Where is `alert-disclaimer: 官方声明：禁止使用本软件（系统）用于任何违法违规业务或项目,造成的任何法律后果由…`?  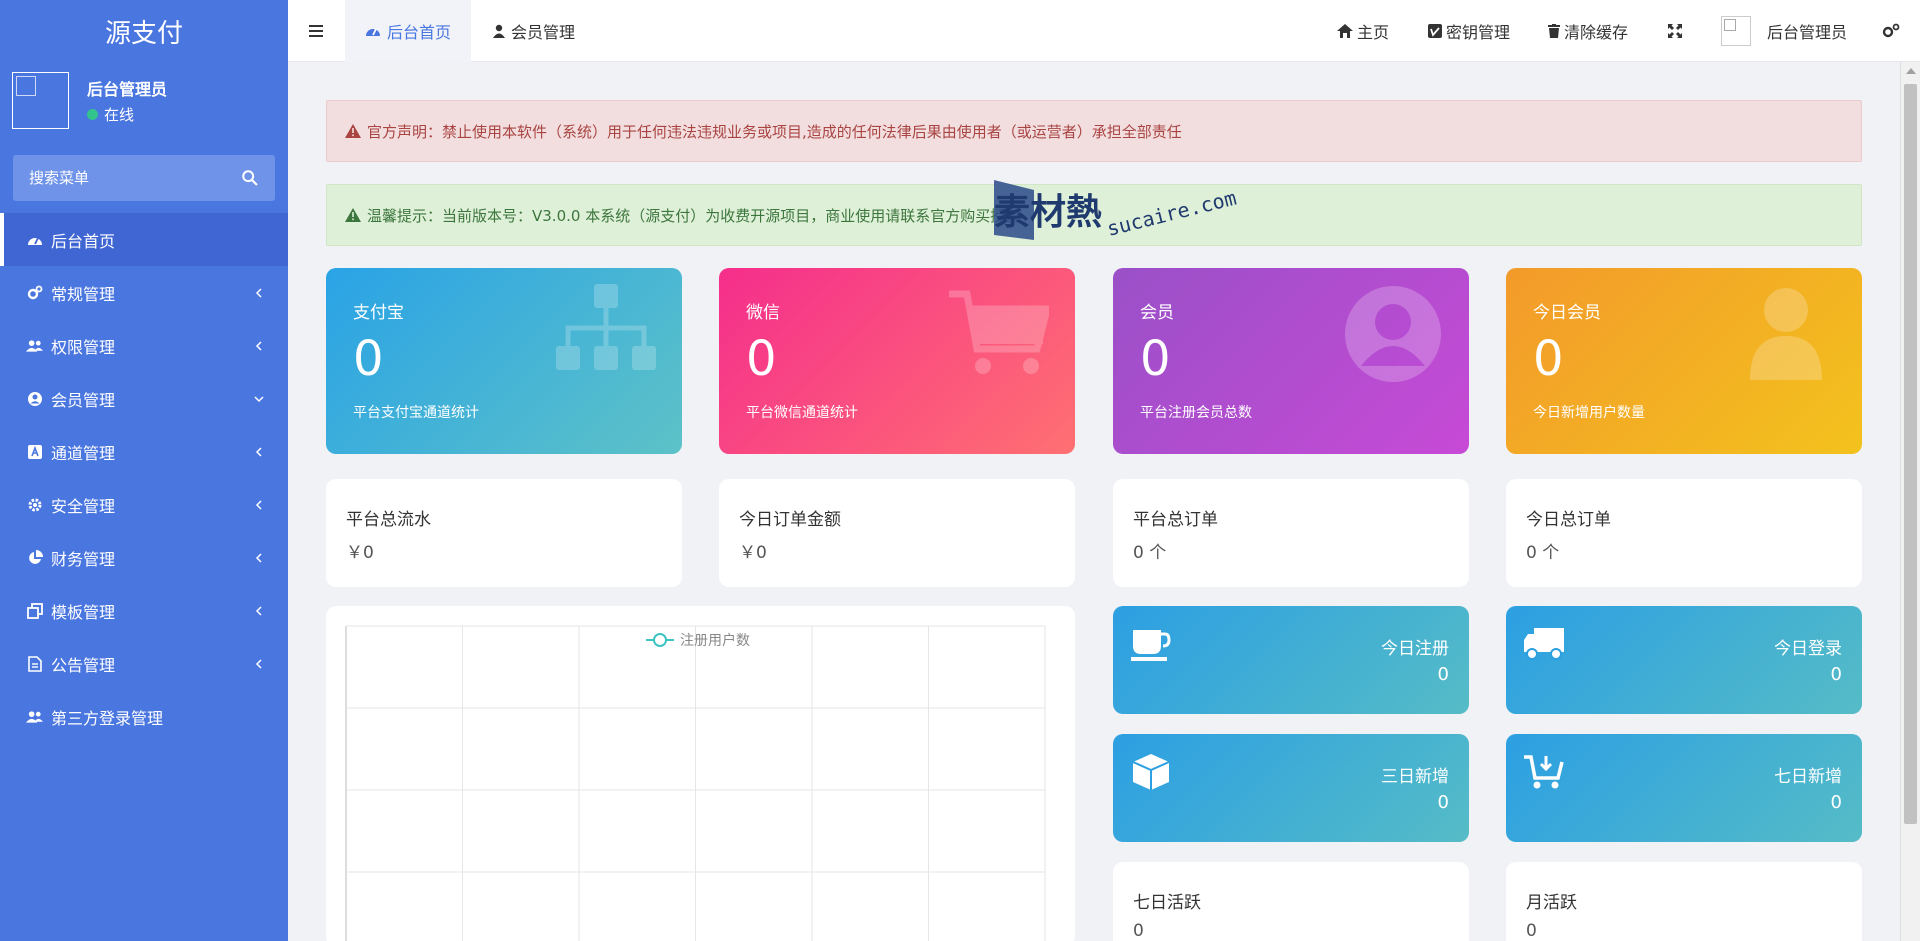 alert-disclaimer: 官方声明：禁止使用本软件（系统）用于任何违法违规业务或项目,造成的任何法律后果由… is located at coordinates (1094, 131).